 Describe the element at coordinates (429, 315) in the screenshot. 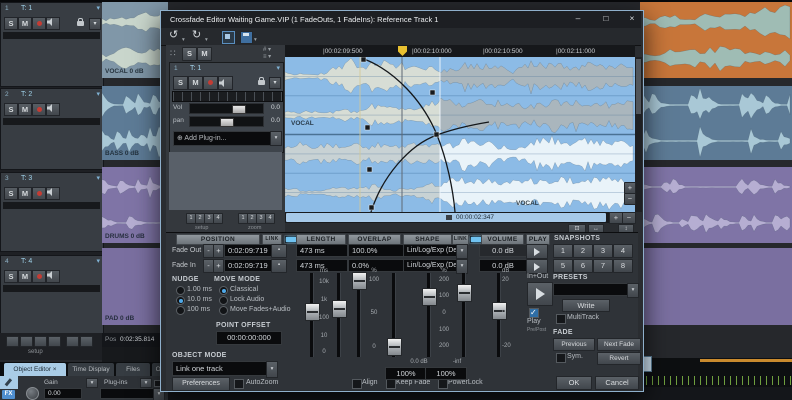

I see `shape-out-fader-track` at that location.